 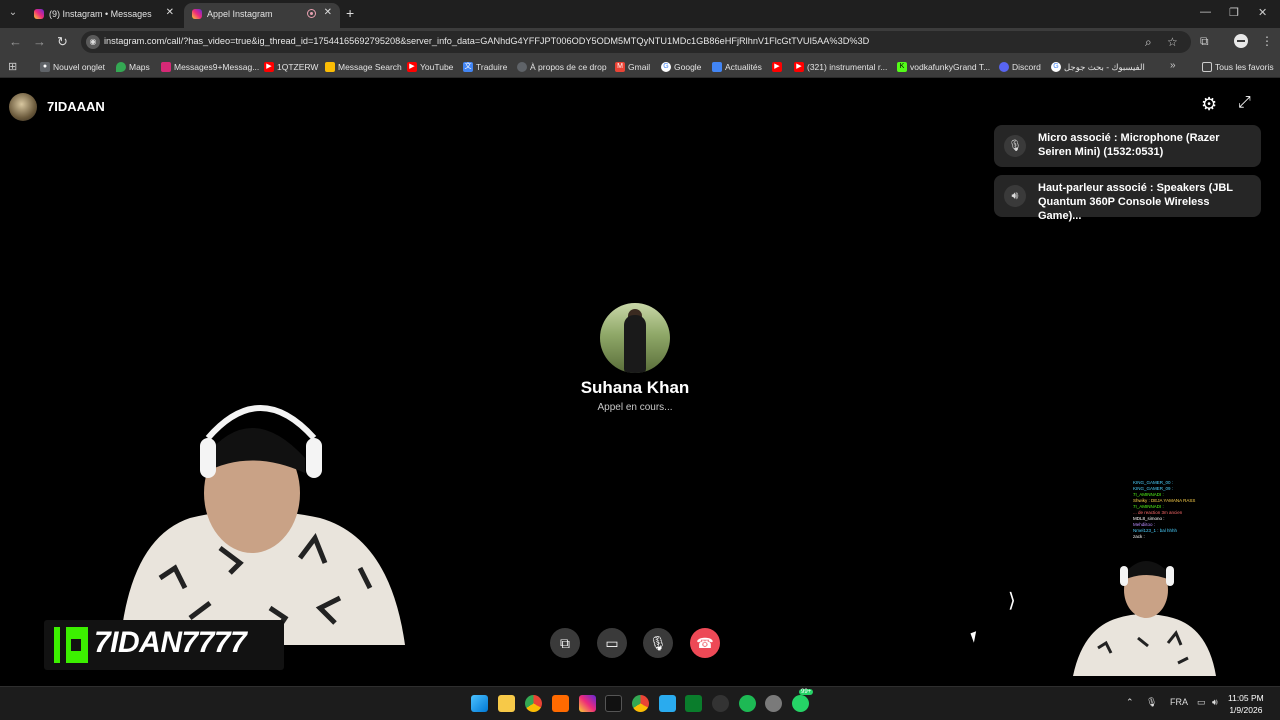 What do you see at coordinates (1179, 702) in the screenshot?
I see `language-indicator: FRA` at bounding box center [1179, 702].